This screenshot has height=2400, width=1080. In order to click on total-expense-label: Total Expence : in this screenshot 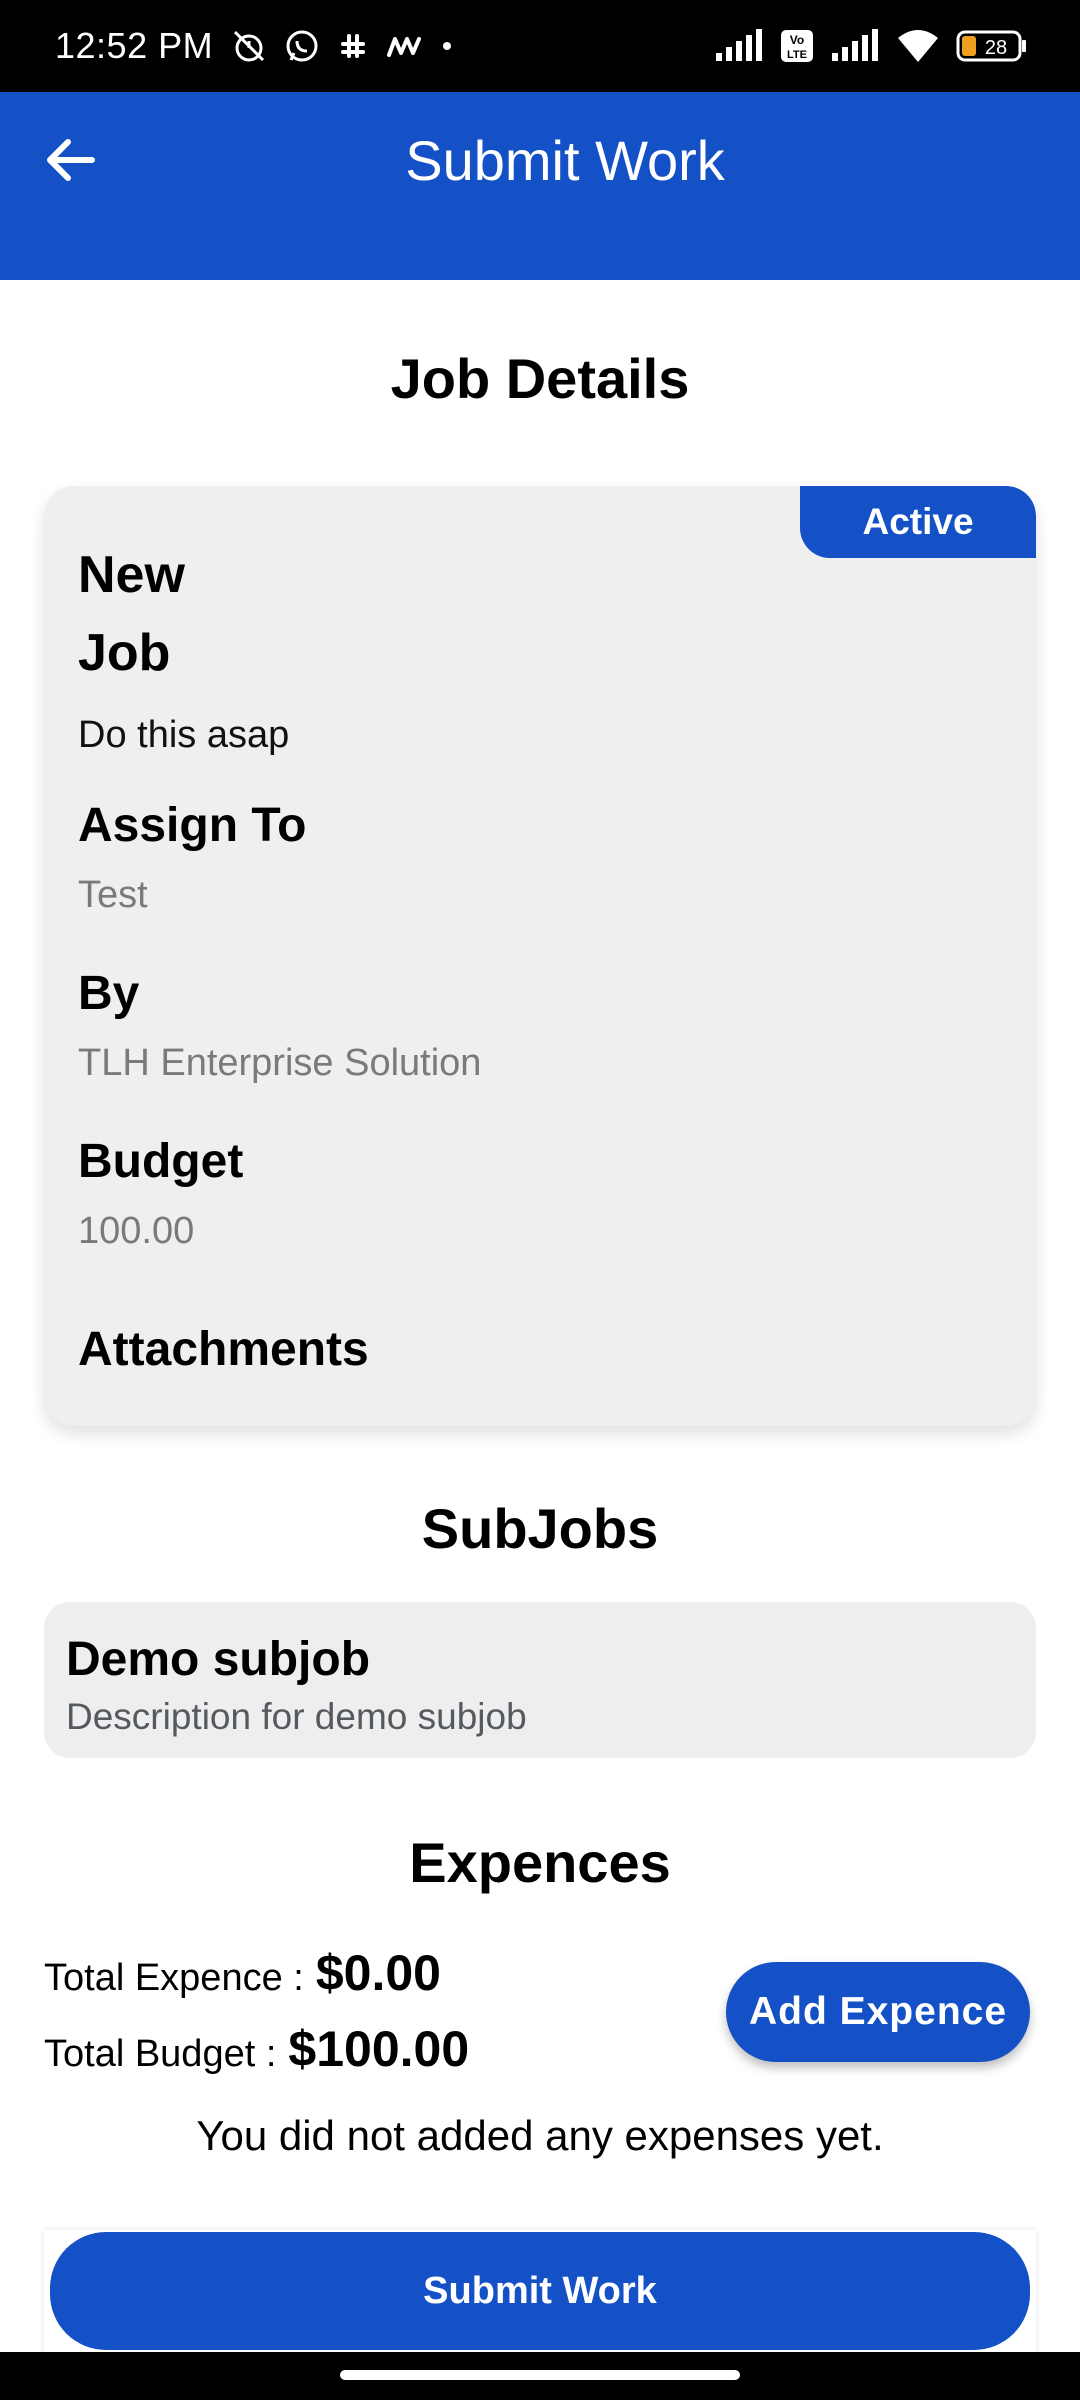, I will do `click(174, 1978)`.